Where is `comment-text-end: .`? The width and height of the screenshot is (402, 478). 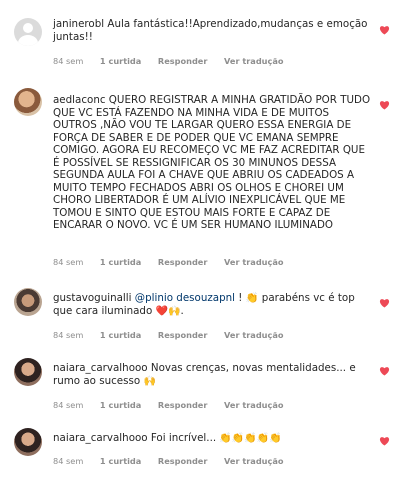
comment-text-end: . is located at coordinates (182, 310).